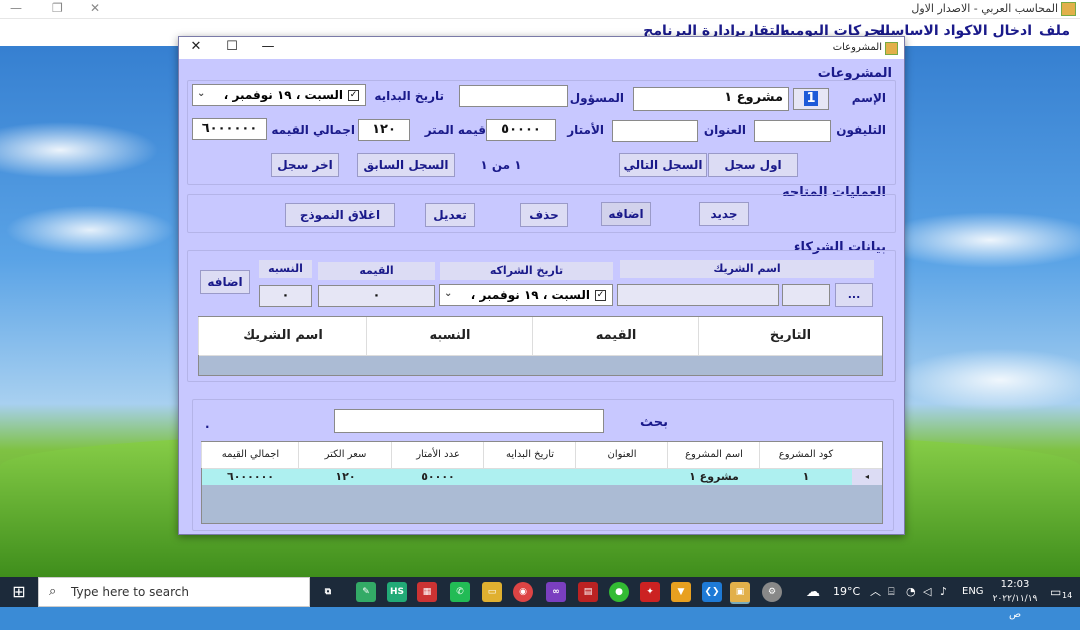 Image resolution: width=1080 pixels, height=630 pixels. What do you see at coordinates (521, 130) in the screenshot?
I see `meters-field: ٥٠٠٠٠` at bounding box center [521, 130].